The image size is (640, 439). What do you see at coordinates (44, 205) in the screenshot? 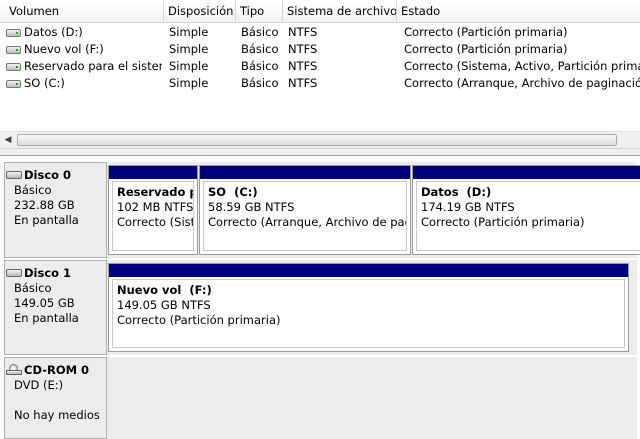
I see `disk-size: 232.88 GB` at bounding box center [44, 205].